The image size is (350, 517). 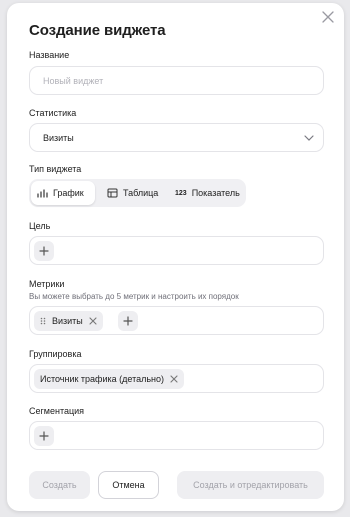 What do you see at coordinates (215, 193) in the screenshot?
I see `widget-type-indicator-label: Показатель` at bounding box center [215, 193].